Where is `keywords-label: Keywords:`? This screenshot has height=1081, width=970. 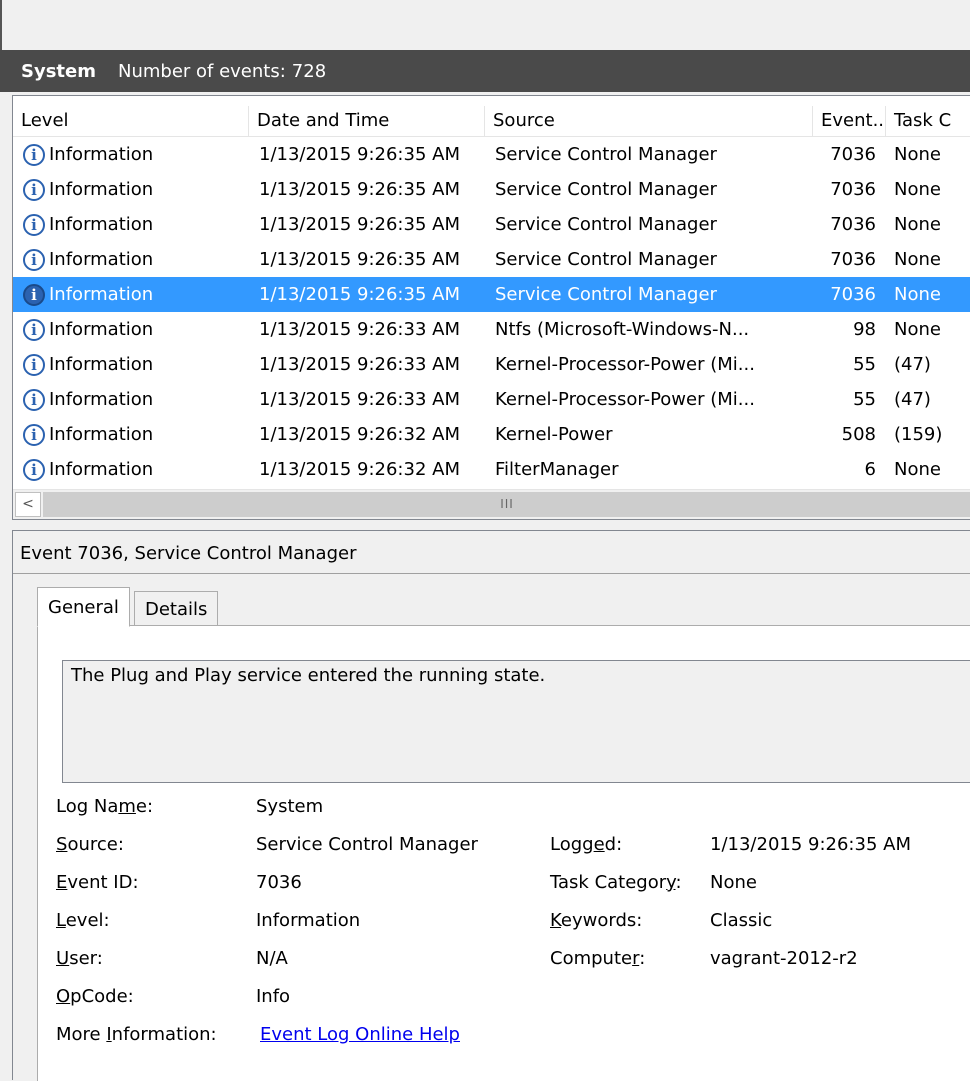
keywords-label: Keywords: is located at coordinates (596, 920).